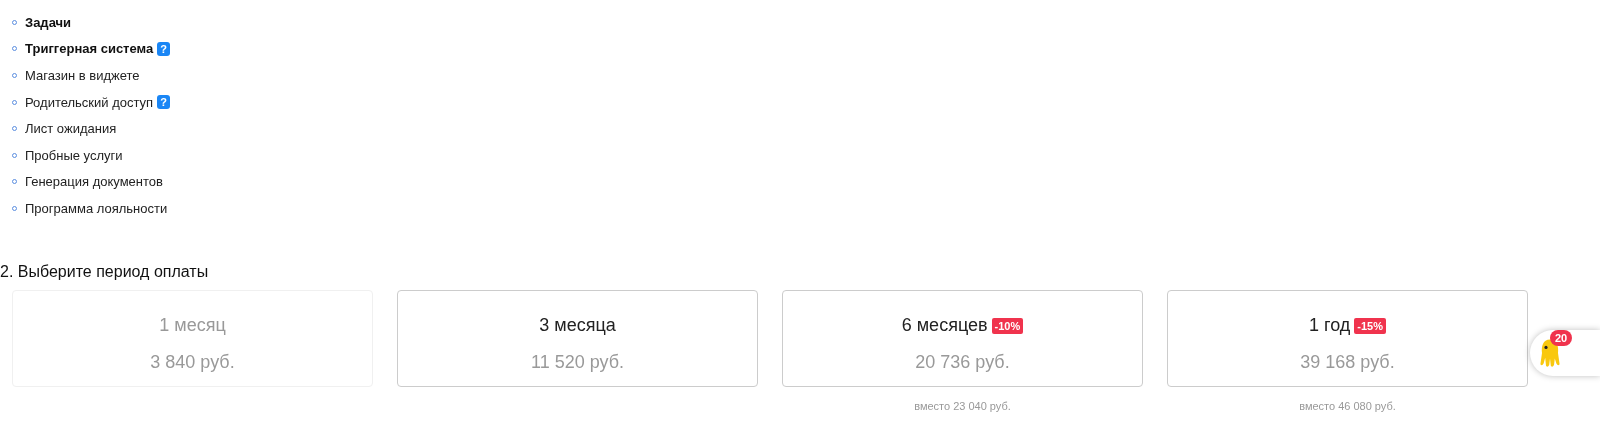 The image size is (1600, 443). I want to click on discount-badge: -10%, so click(1007, 325).